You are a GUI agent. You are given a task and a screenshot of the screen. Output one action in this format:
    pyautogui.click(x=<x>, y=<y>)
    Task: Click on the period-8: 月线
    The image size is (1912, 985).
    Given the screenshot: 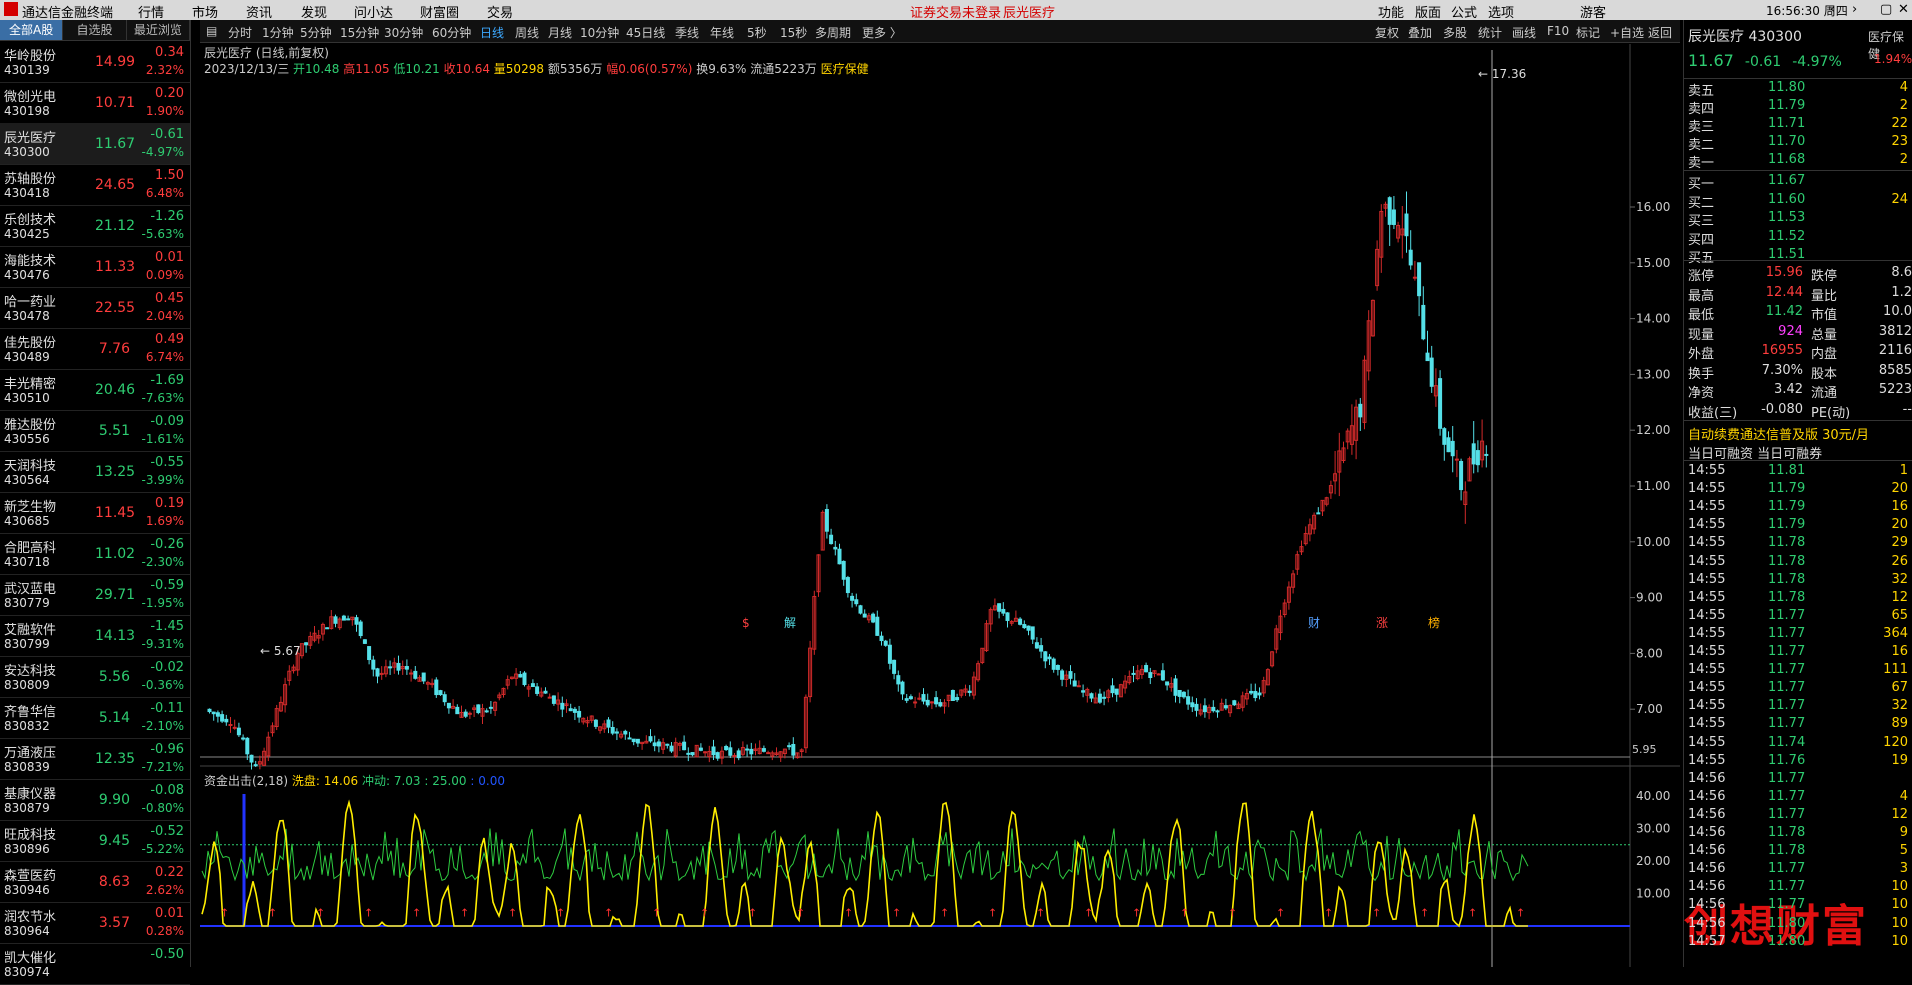 What is the action you would take?
    pyautogui.click(x=560, y=32)
    